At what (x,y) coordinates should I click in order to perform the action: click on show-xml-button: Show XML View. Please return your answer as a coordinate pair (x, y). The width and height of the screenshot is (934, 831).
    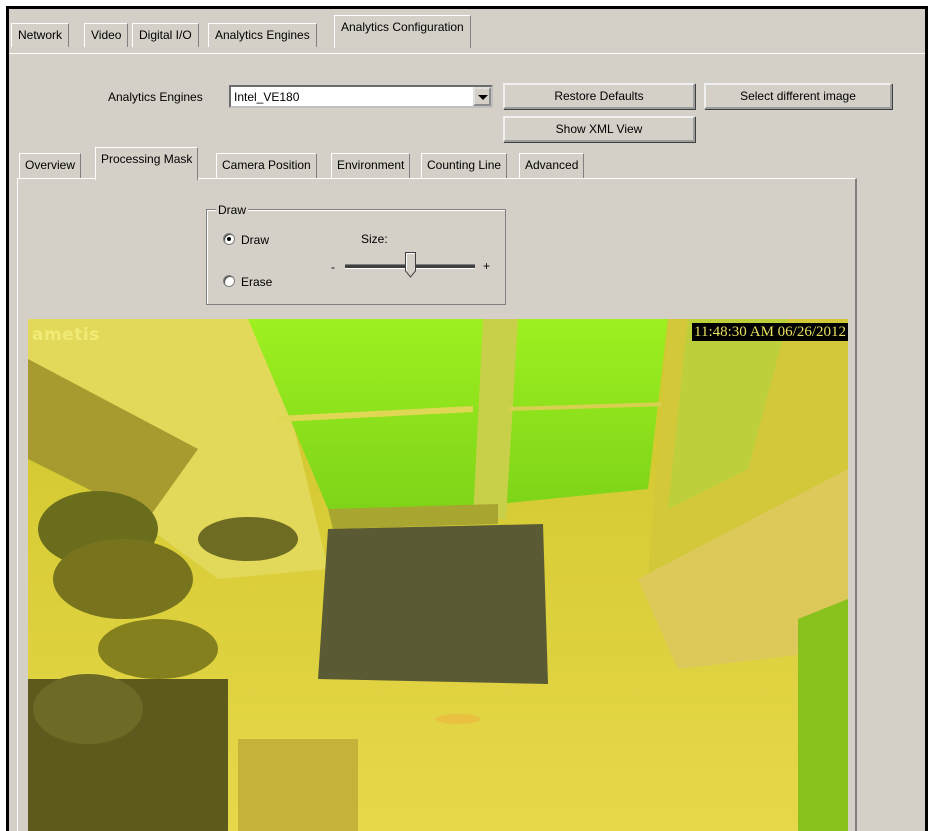
    Looking at the image, I should click on (599, 129).